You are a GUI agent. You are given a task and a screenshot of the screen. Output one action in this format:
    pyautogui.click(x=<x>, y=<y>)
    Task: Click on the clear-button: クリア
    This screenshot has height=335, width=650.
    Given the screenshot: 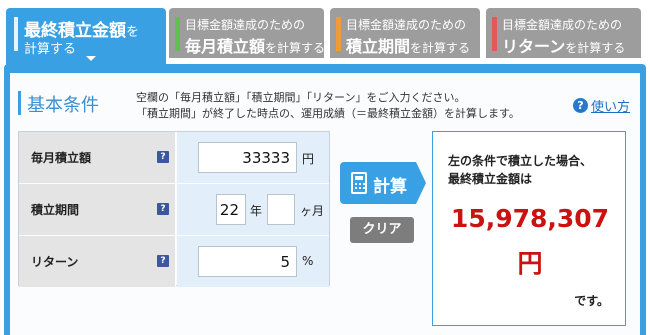 What is the action you would take?
    pyautogui.click(x=382, y=230)
    